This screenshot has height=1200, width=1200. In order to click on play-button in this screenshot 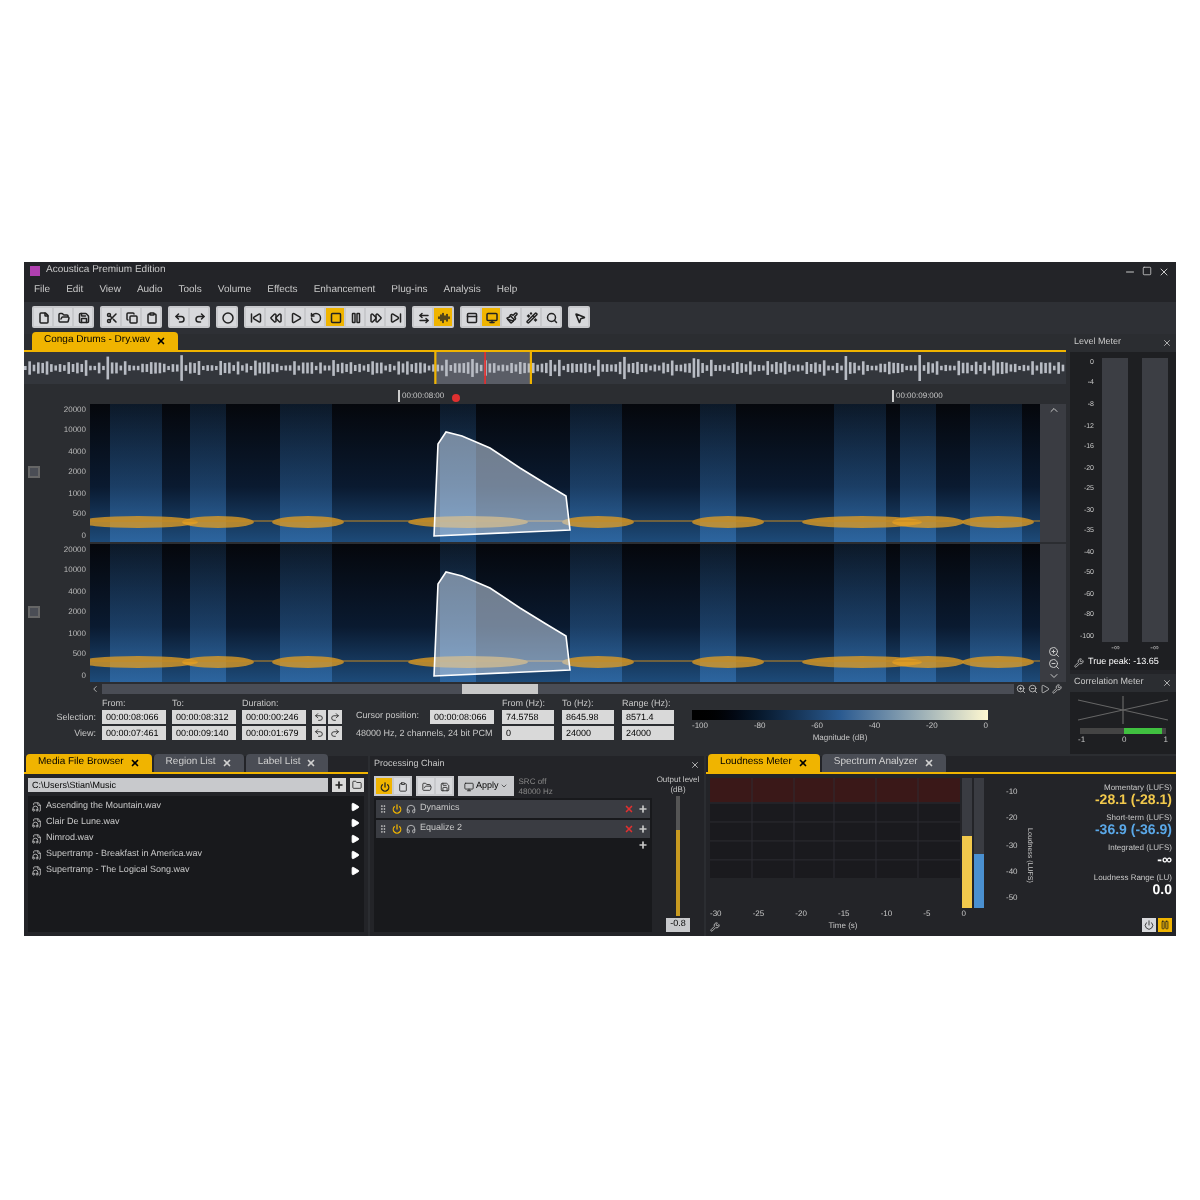, I will do `click(295, 317)`.